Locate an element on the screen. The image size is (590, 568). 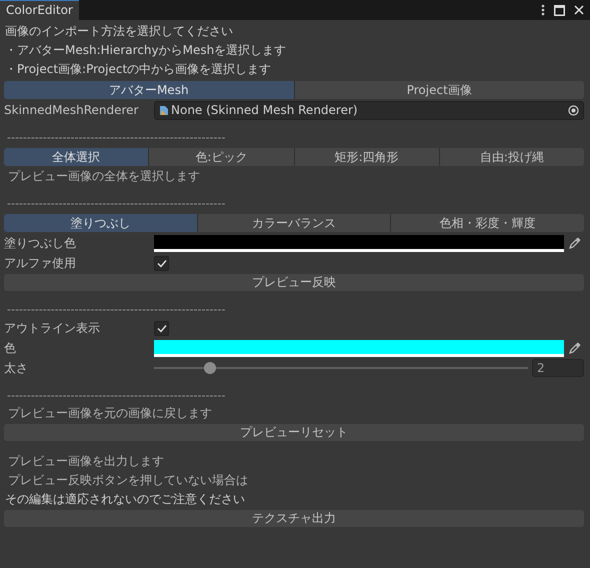
toolbar-tab: 色:ピック is located at coordinates (221, 157).